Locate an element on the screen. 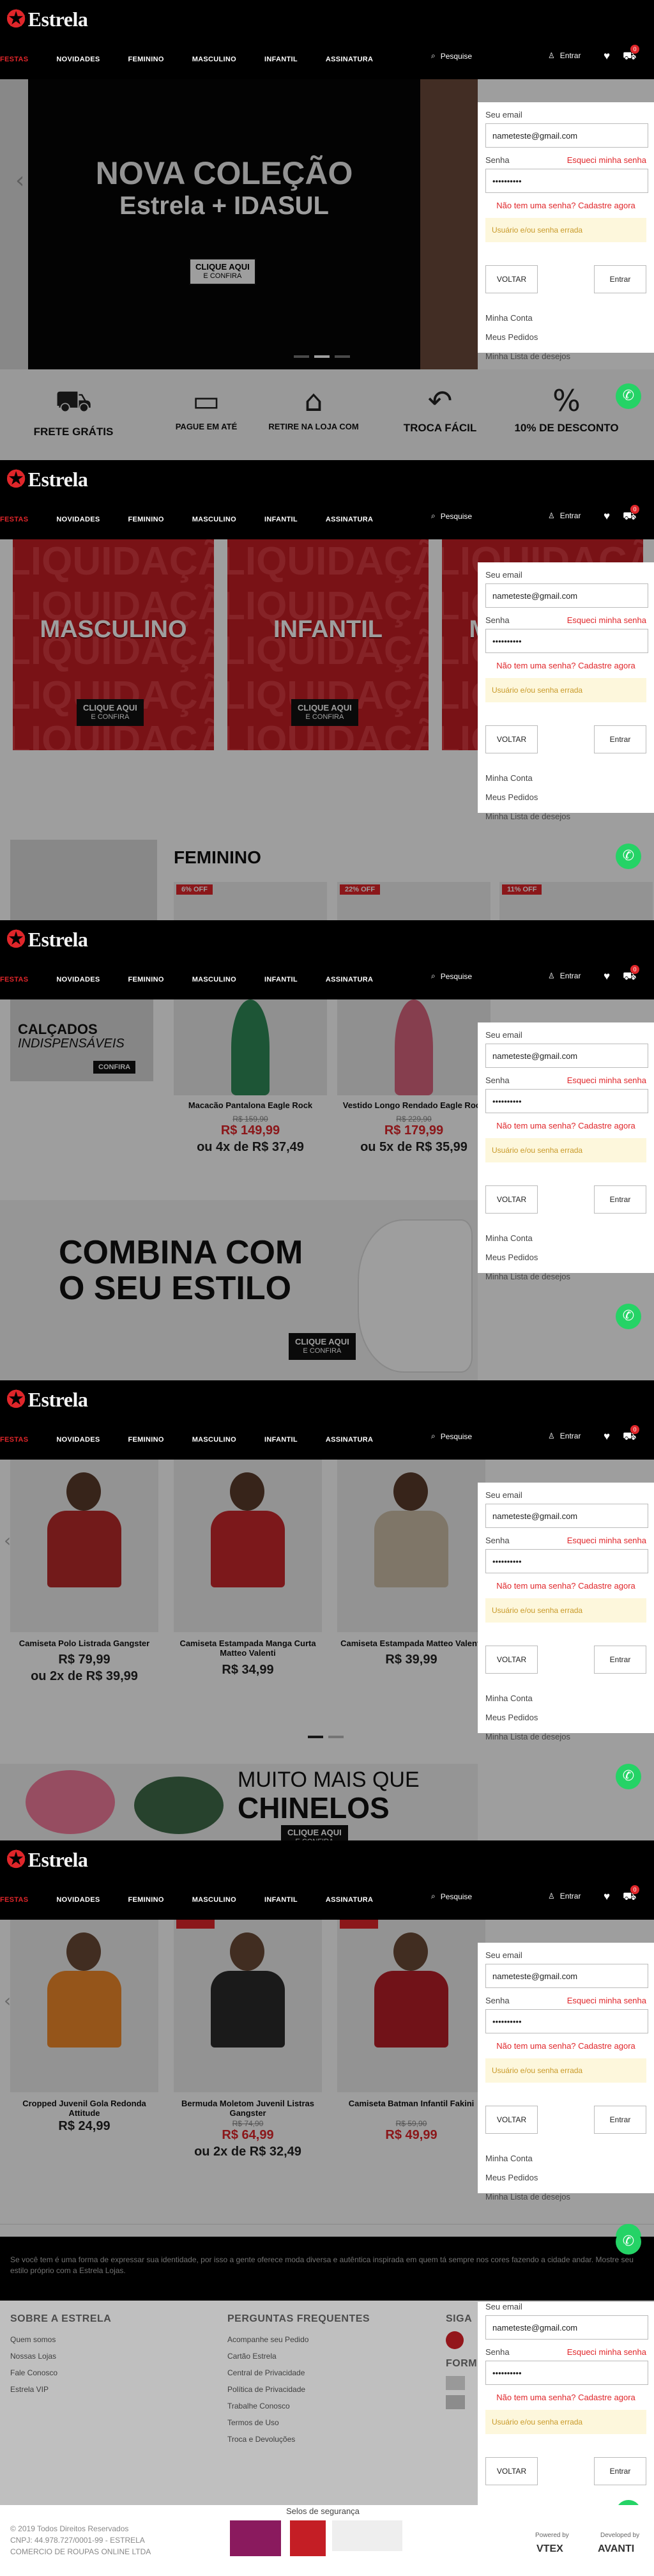 Image resolution: width=654 pixels, height=2576 pixels. product-name: Camiseta Polo Listrada Gangster is located at coordinates (85, 1643).